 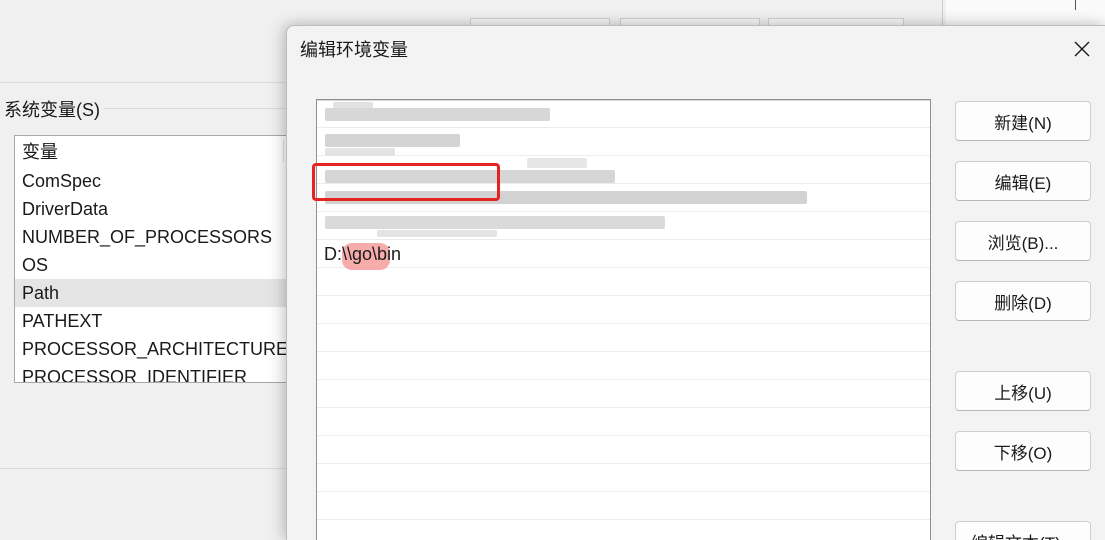 I want to click on list-item: PATHEXT, so click(x=159, y=321).